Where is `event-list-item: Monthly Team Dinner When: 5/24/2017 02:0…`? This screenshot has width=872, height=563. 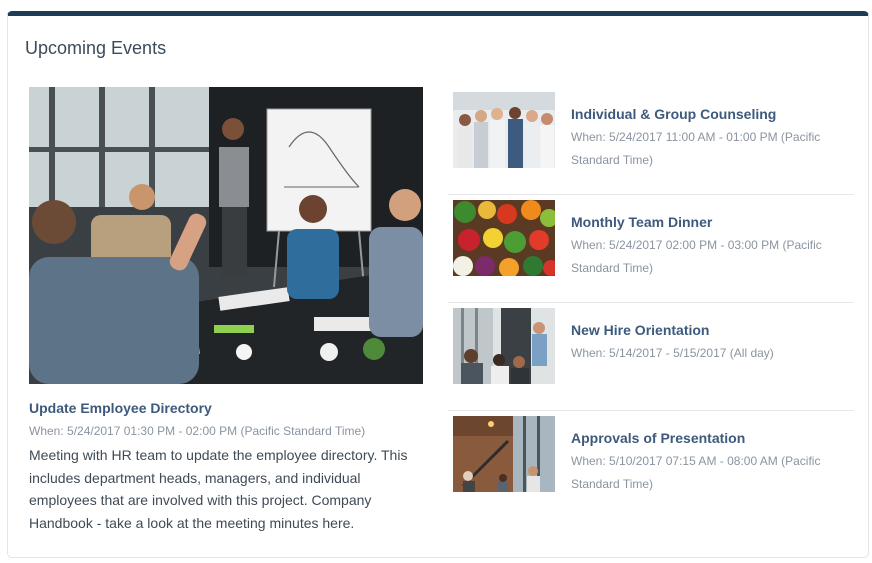 event-list-item: Monthly Team Dinner When: 5/24/2017 02:0… is located at coordinates (651, 249).